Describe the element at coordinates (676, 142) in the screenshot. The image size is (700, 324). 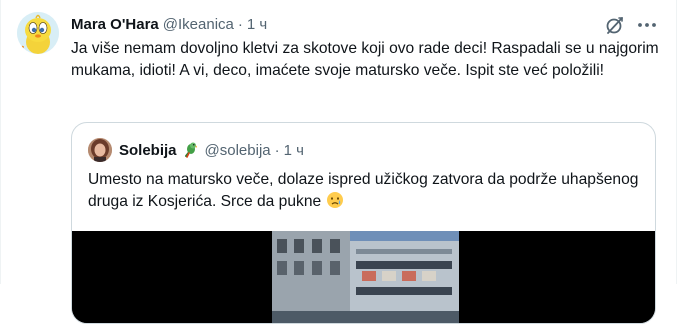
I see `column-right-border` at that location.